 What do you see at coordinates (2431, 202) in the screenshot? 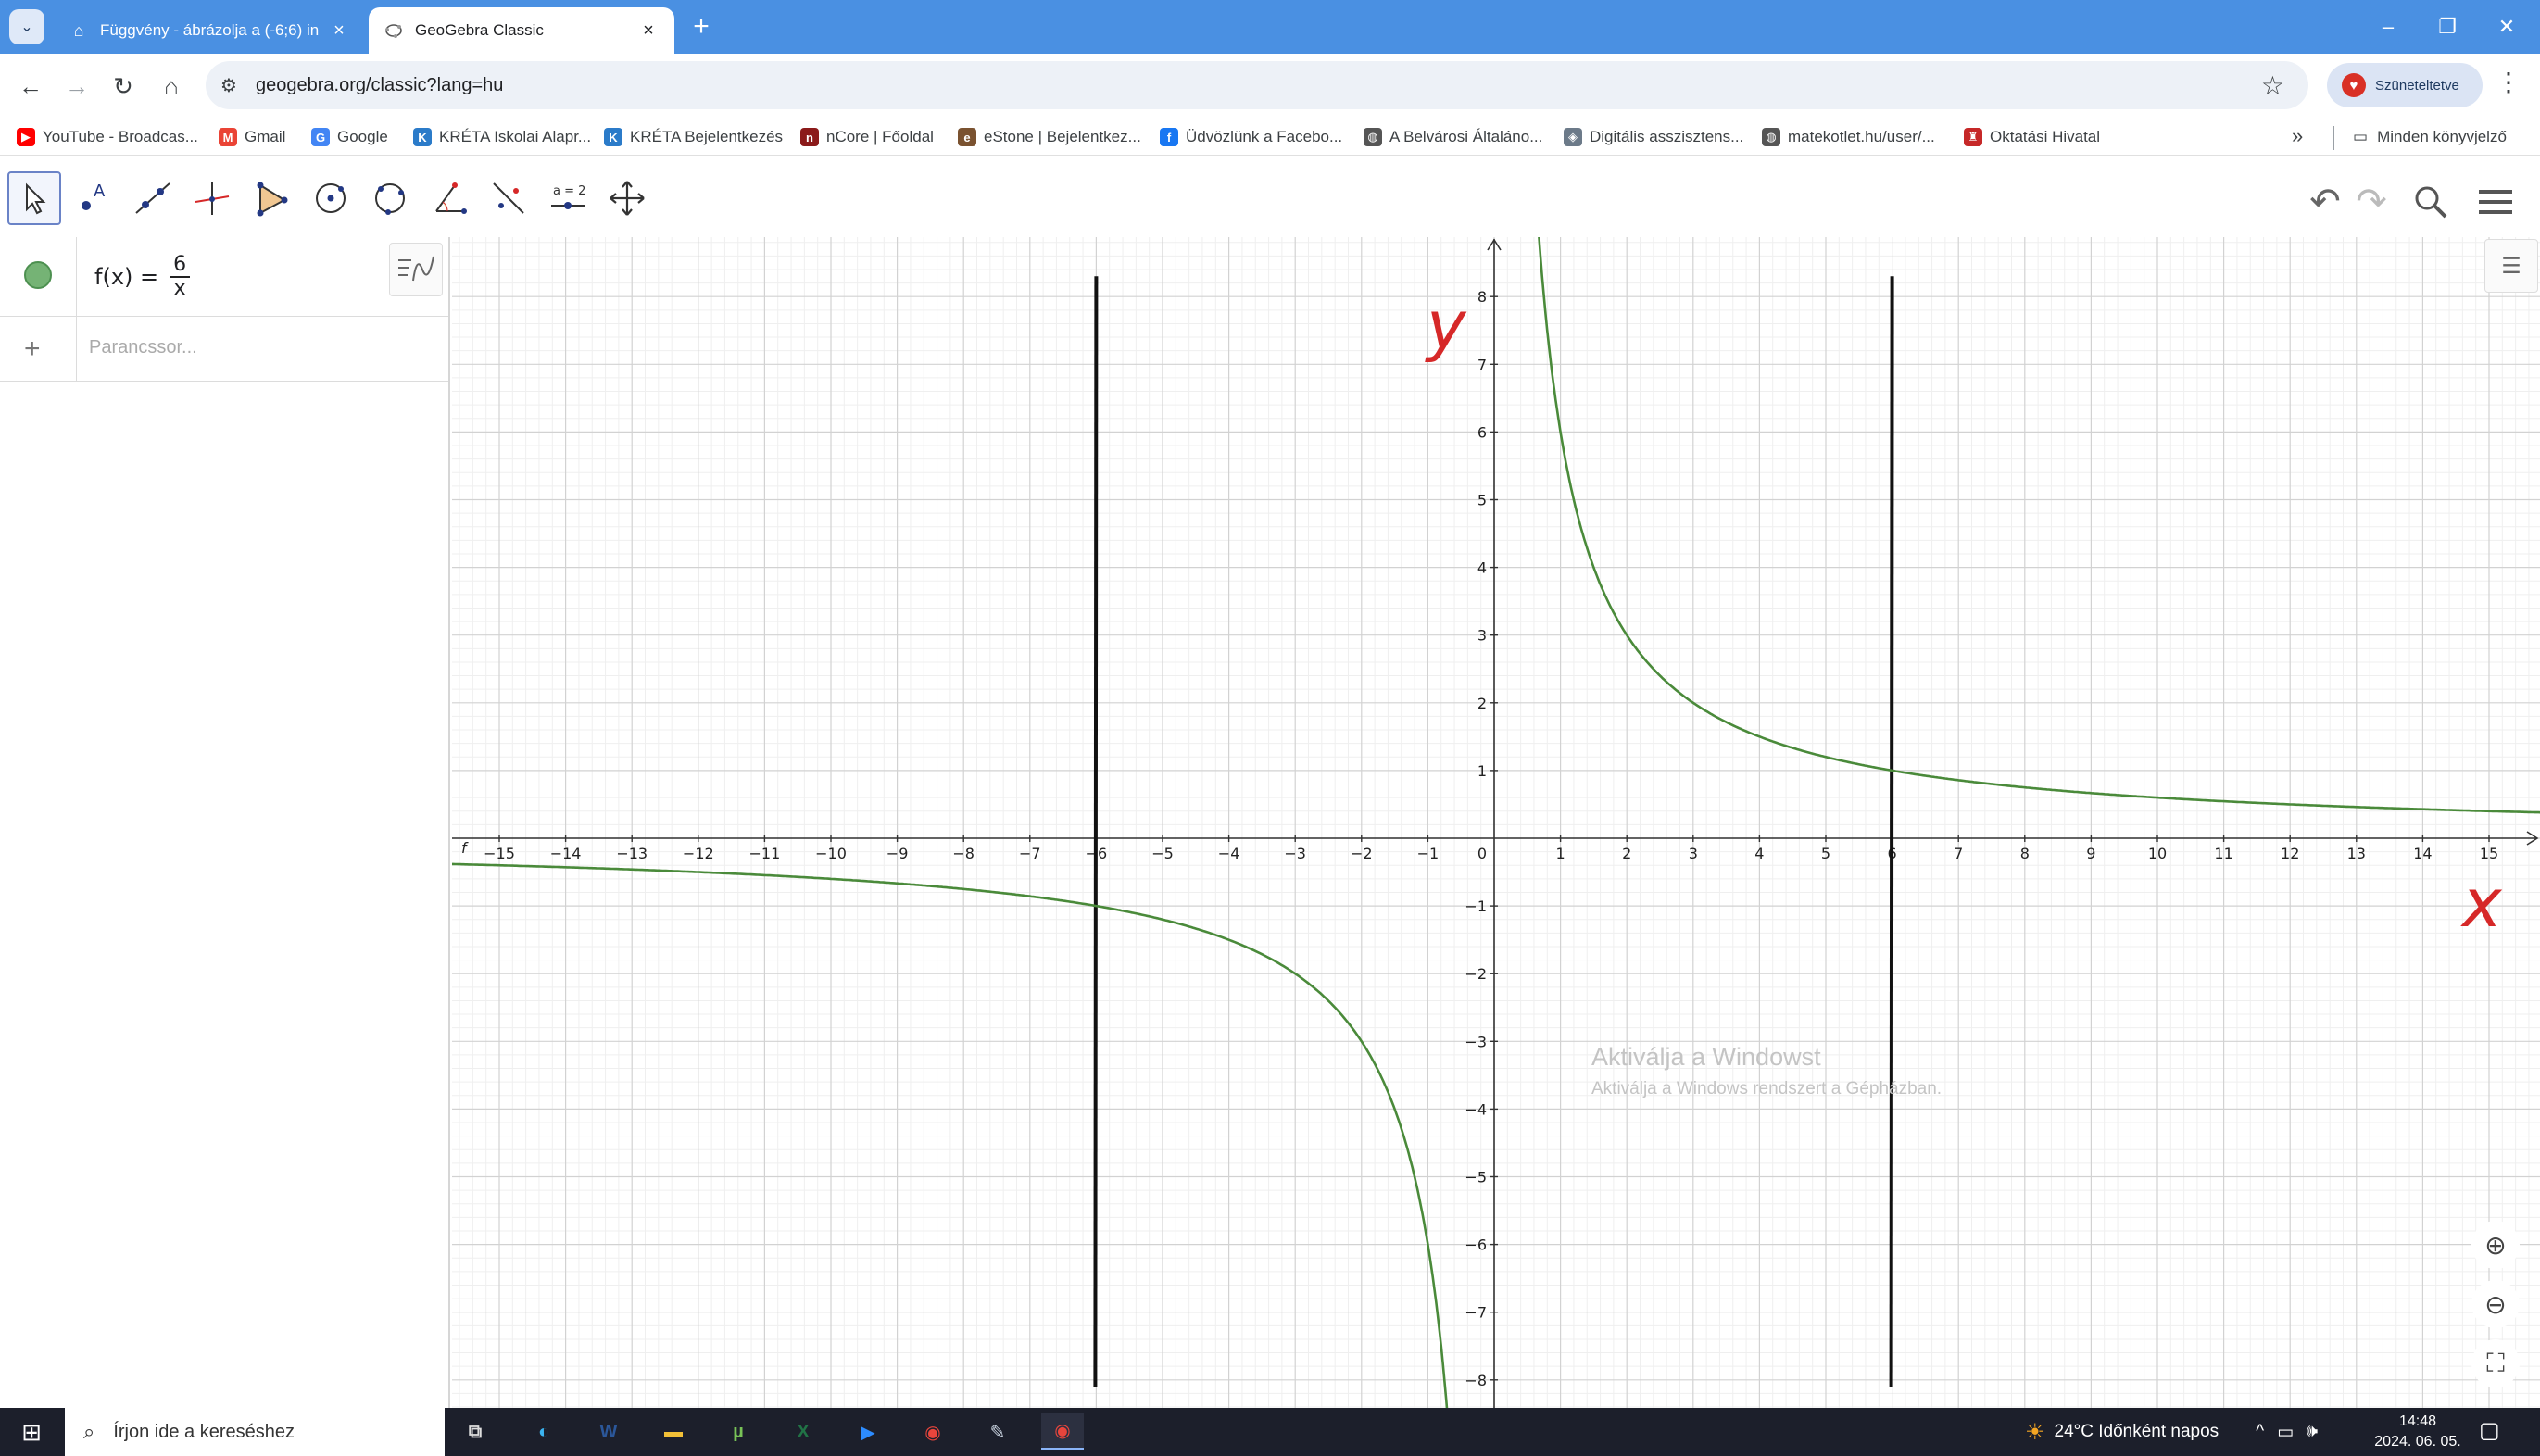
I see `search-button` at bounding box center [2431, 202].